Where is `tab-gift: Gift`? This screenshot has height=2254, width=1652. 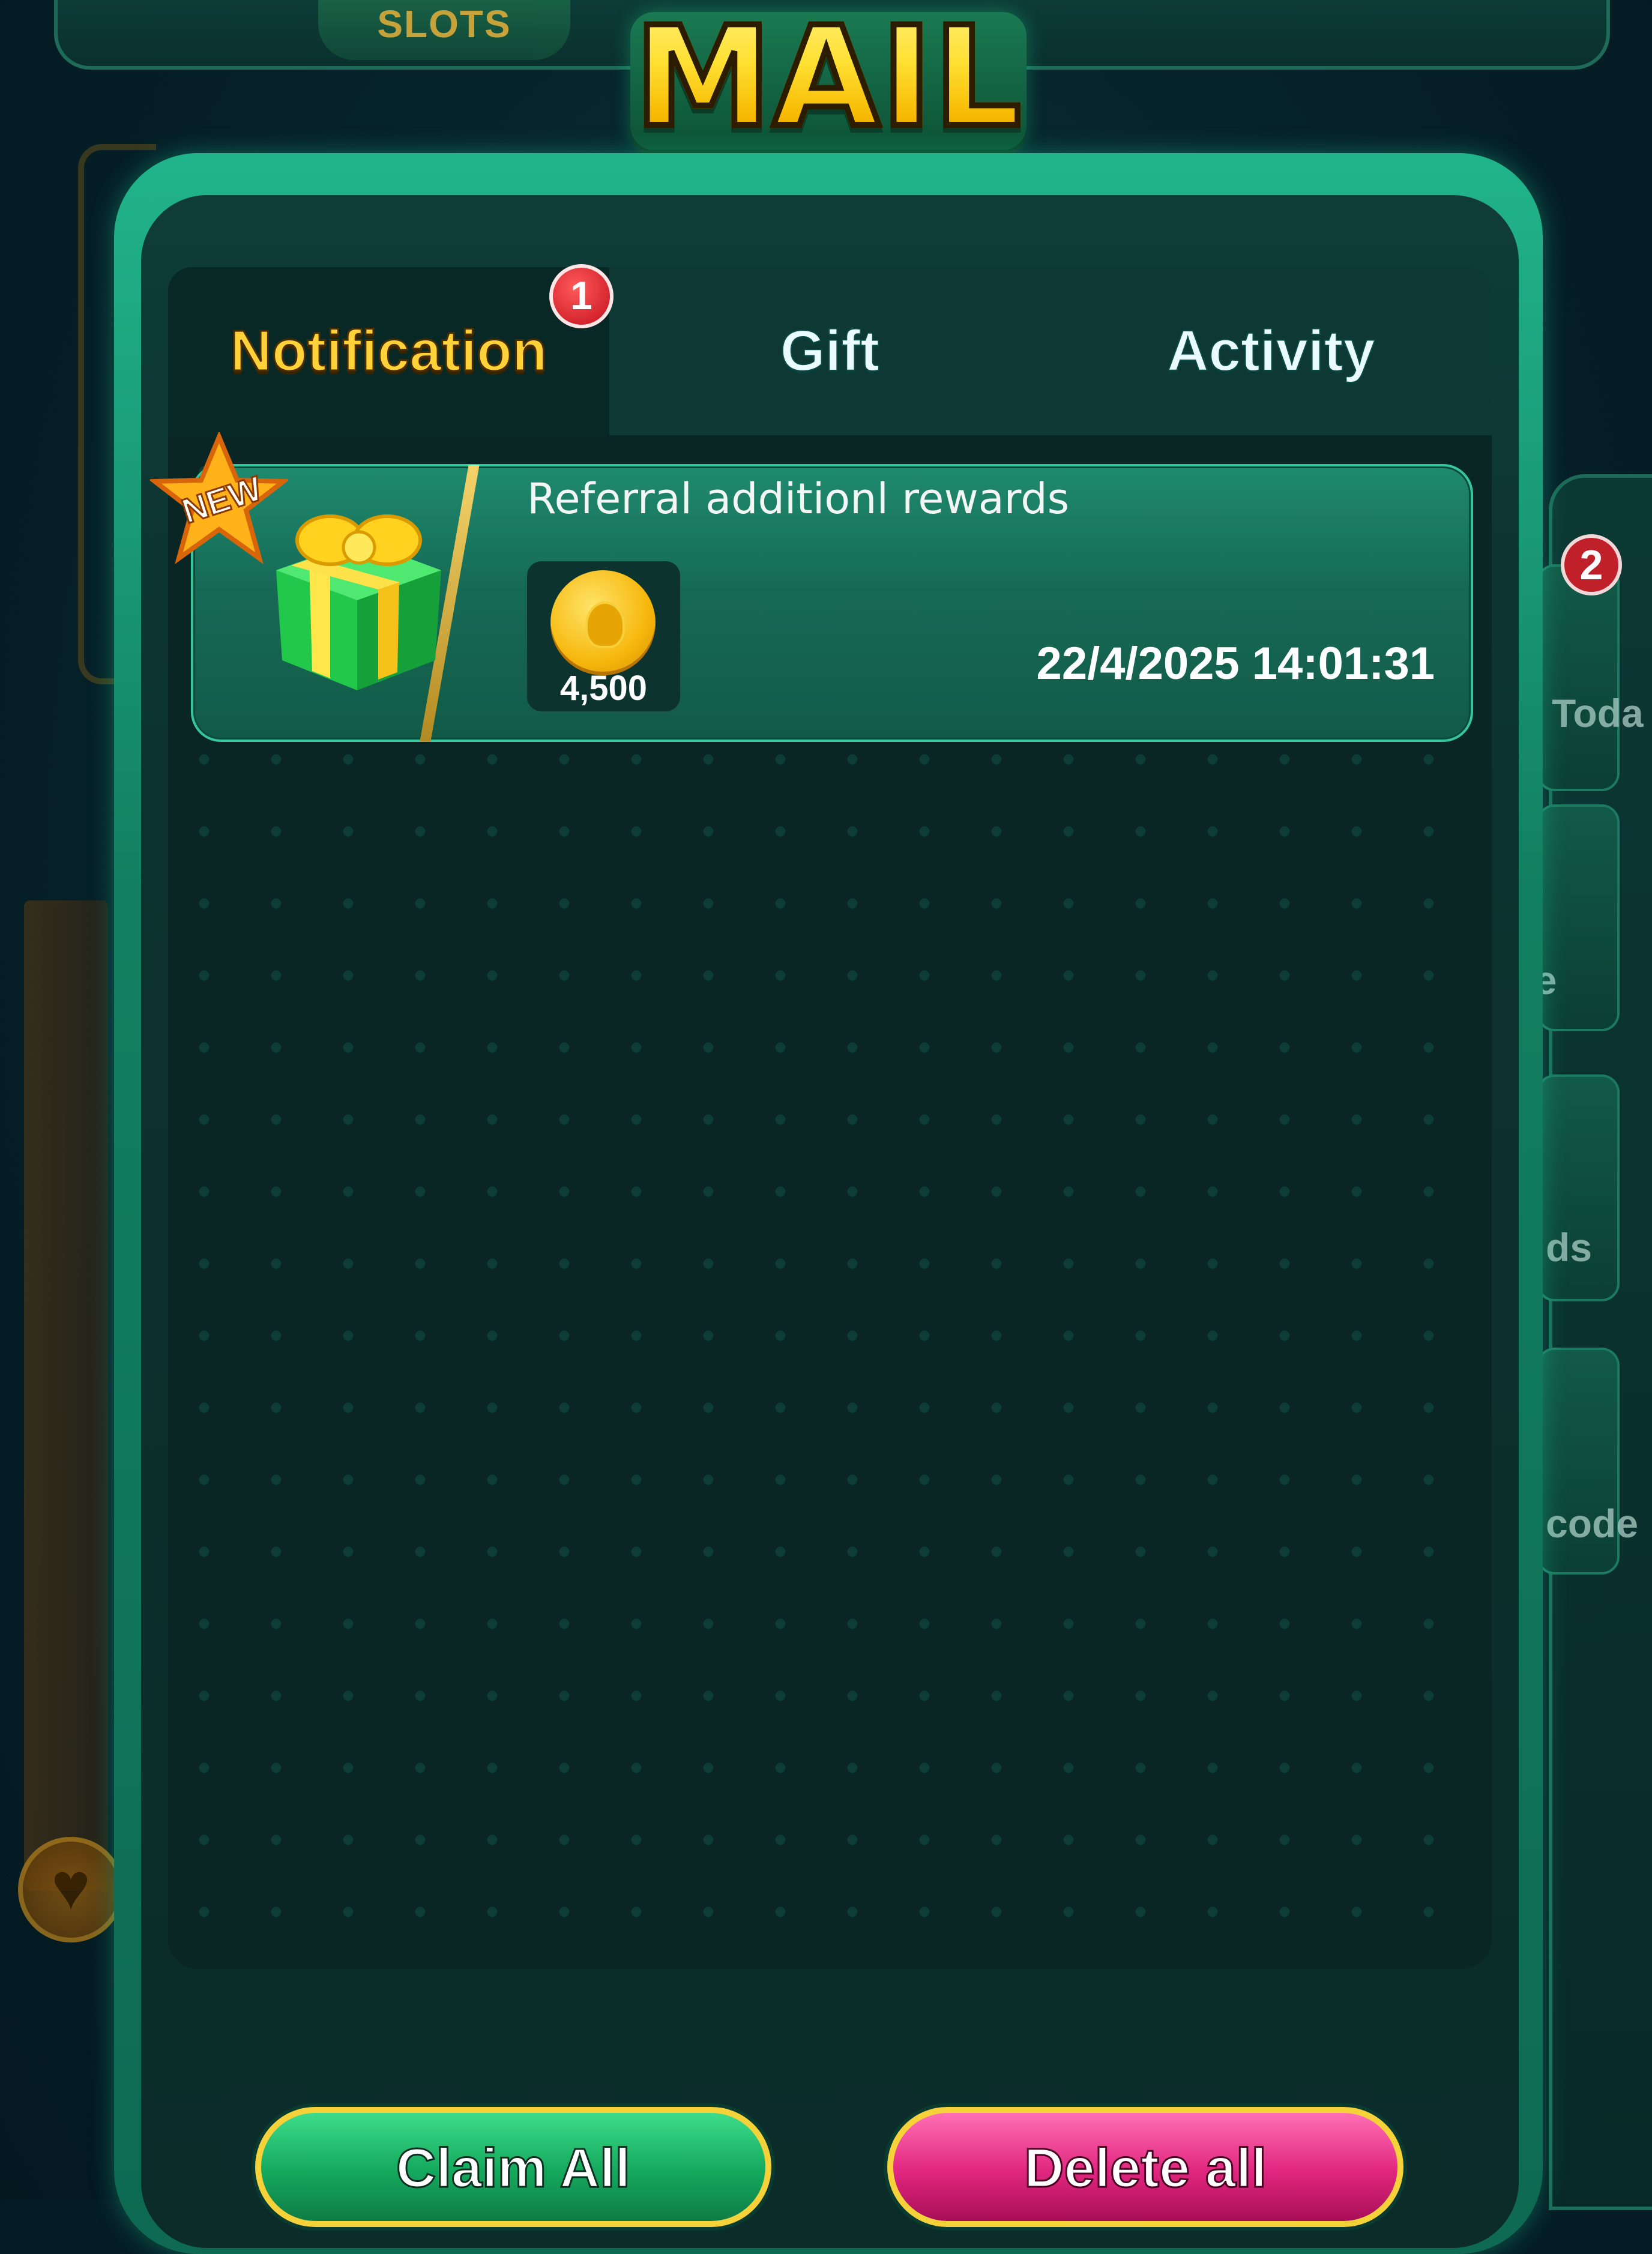
tab-gift: Gift is located at coordinates (830, 351).